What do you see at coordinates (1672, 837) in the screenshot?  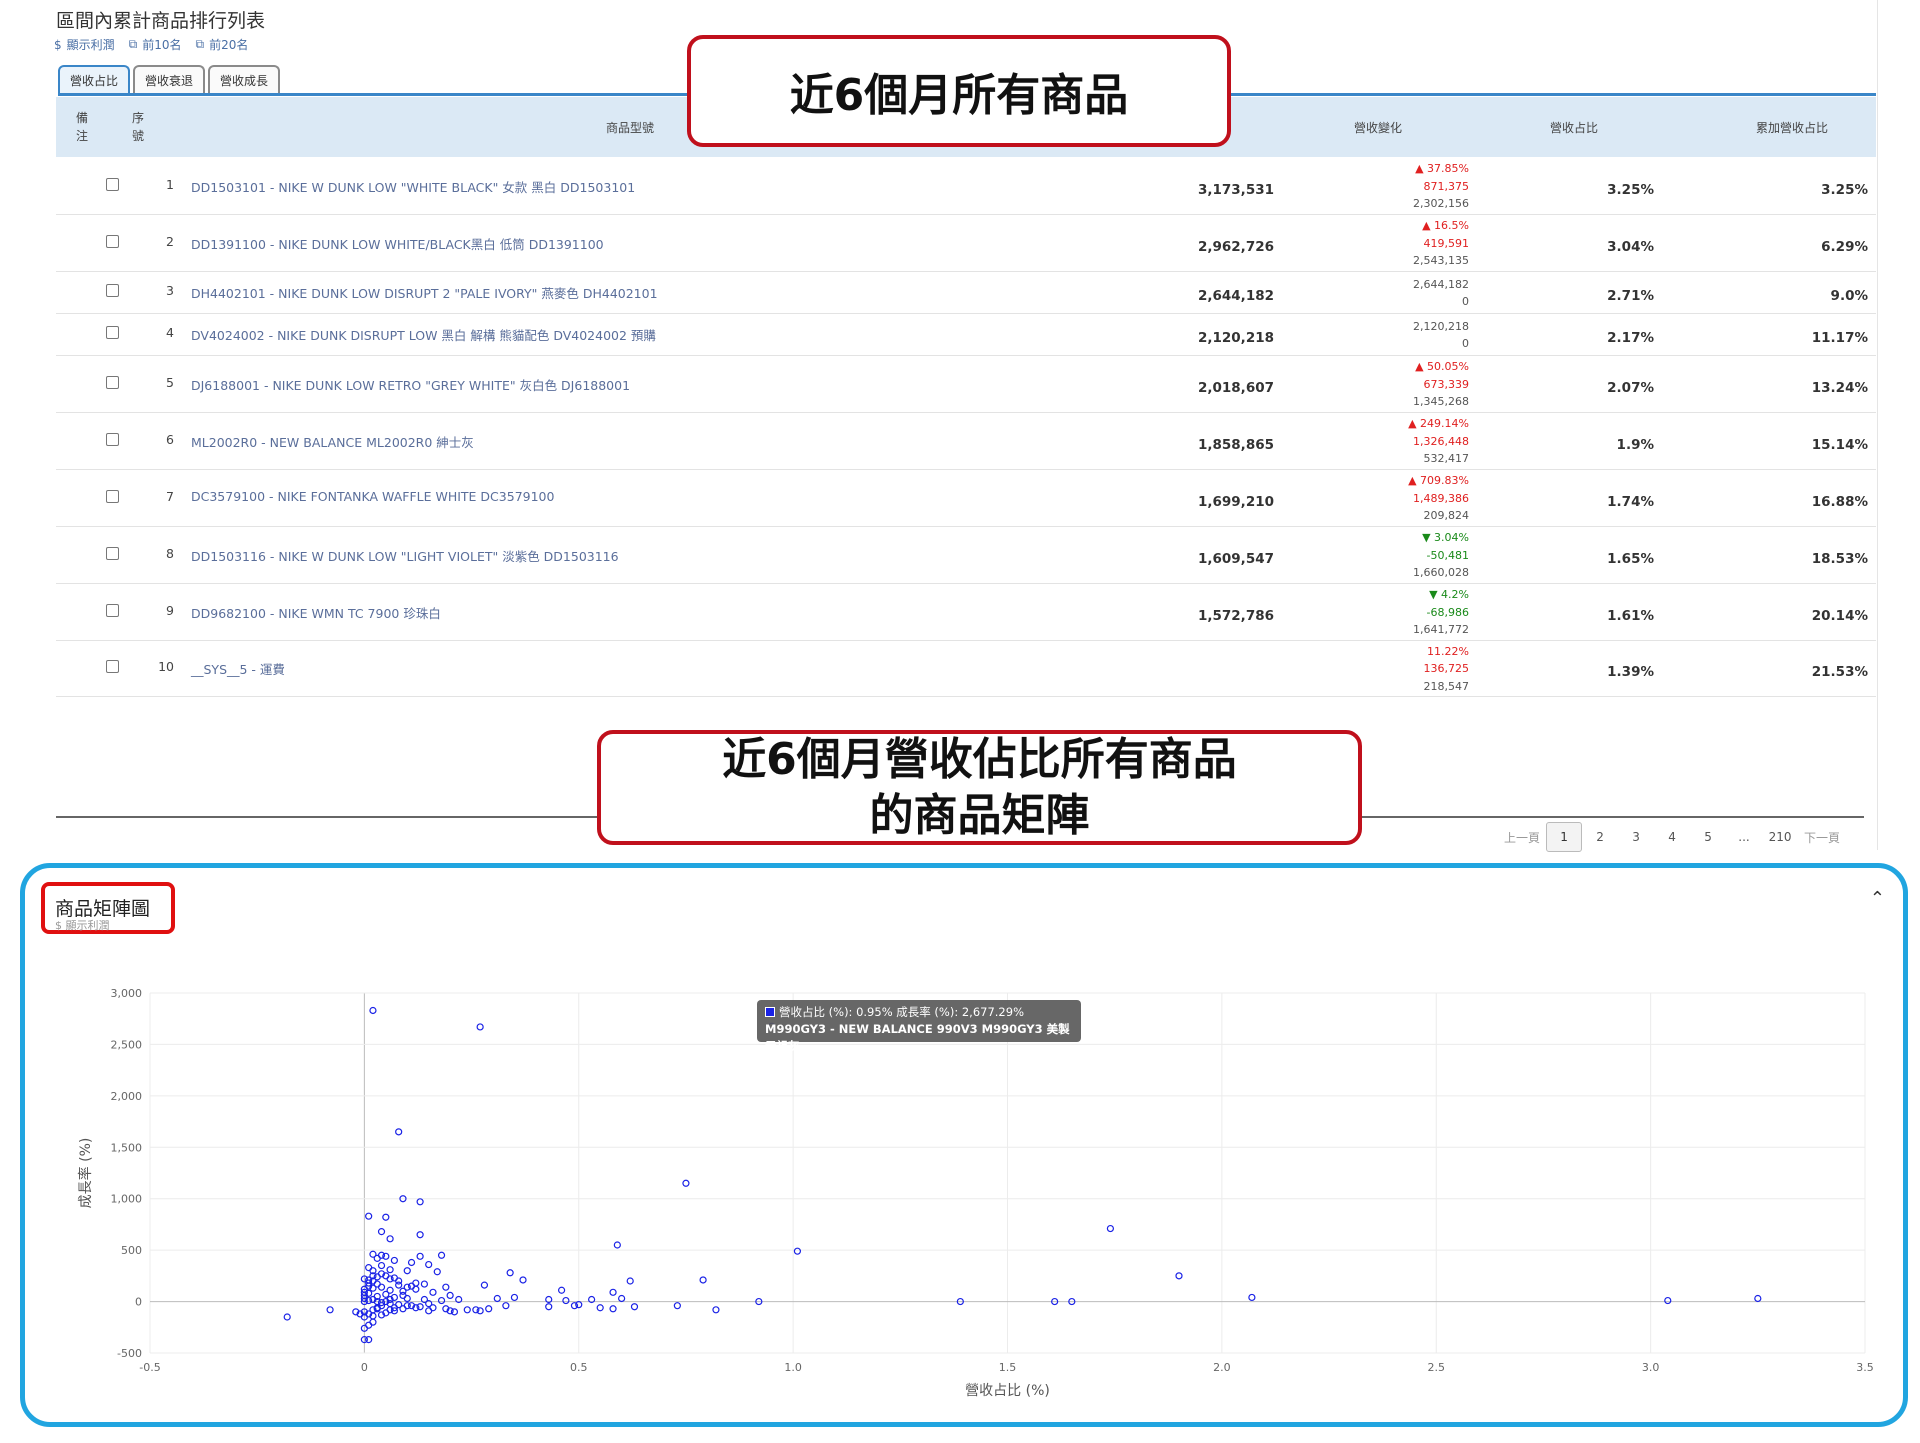 I see `page-4-button: 4` at bounding box center [1672, 837].